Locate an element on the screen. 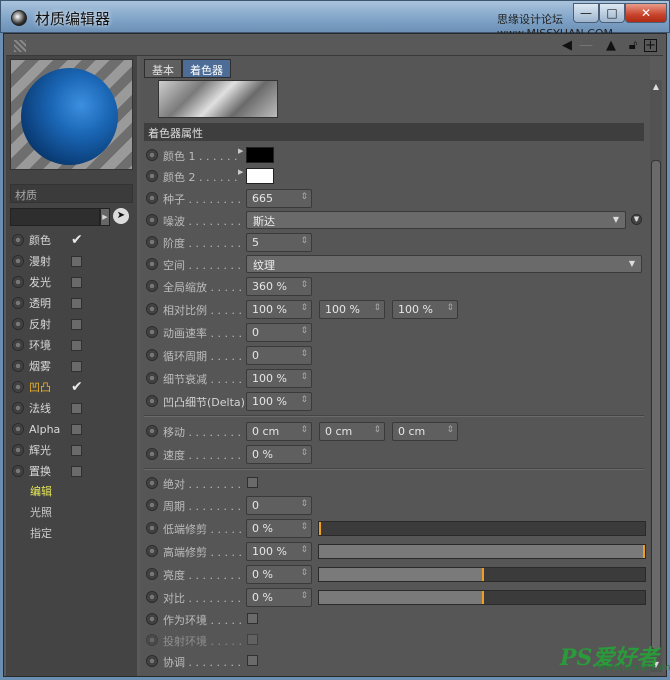 This screenshot has height=680, width=670. channel-label: Alpha is located at coordinates (50, 429).